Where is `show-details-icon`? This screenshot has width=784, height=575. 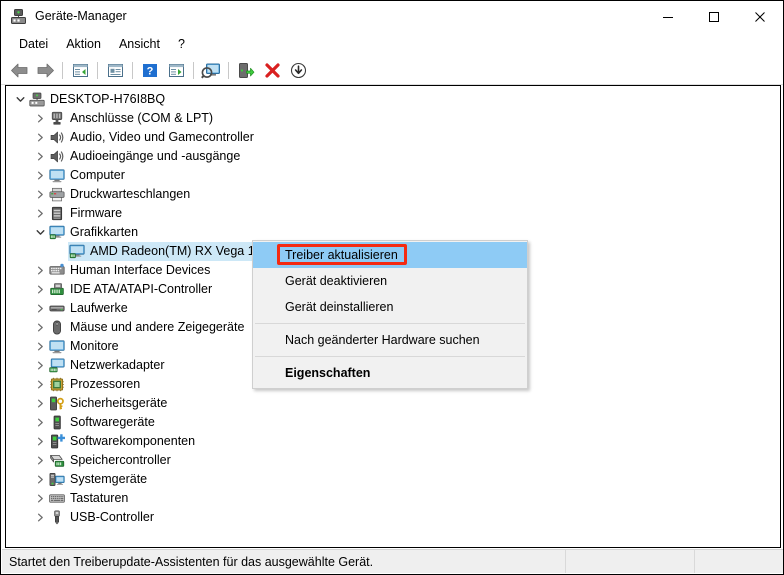 show-details-icon is located at coordinates (176, 70).